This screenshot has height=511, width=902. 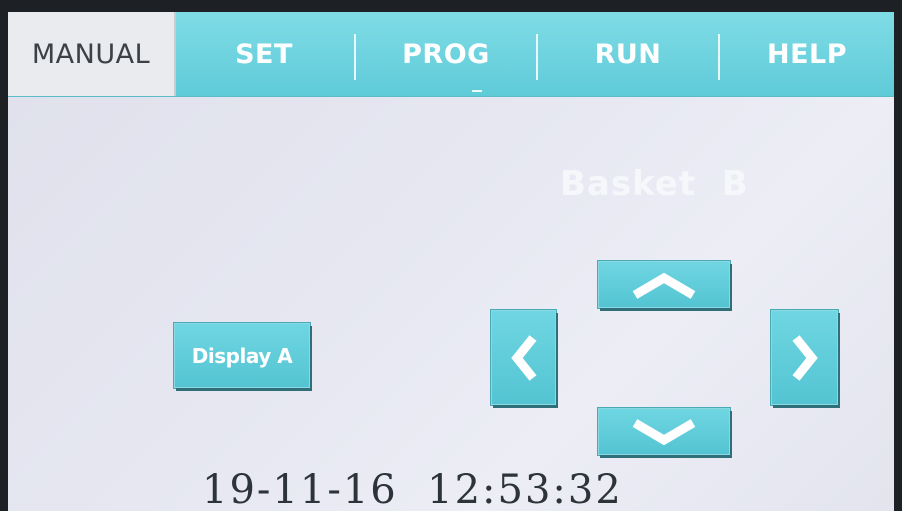 I want to click on tab-set: SET, so click(x=264, y=54).